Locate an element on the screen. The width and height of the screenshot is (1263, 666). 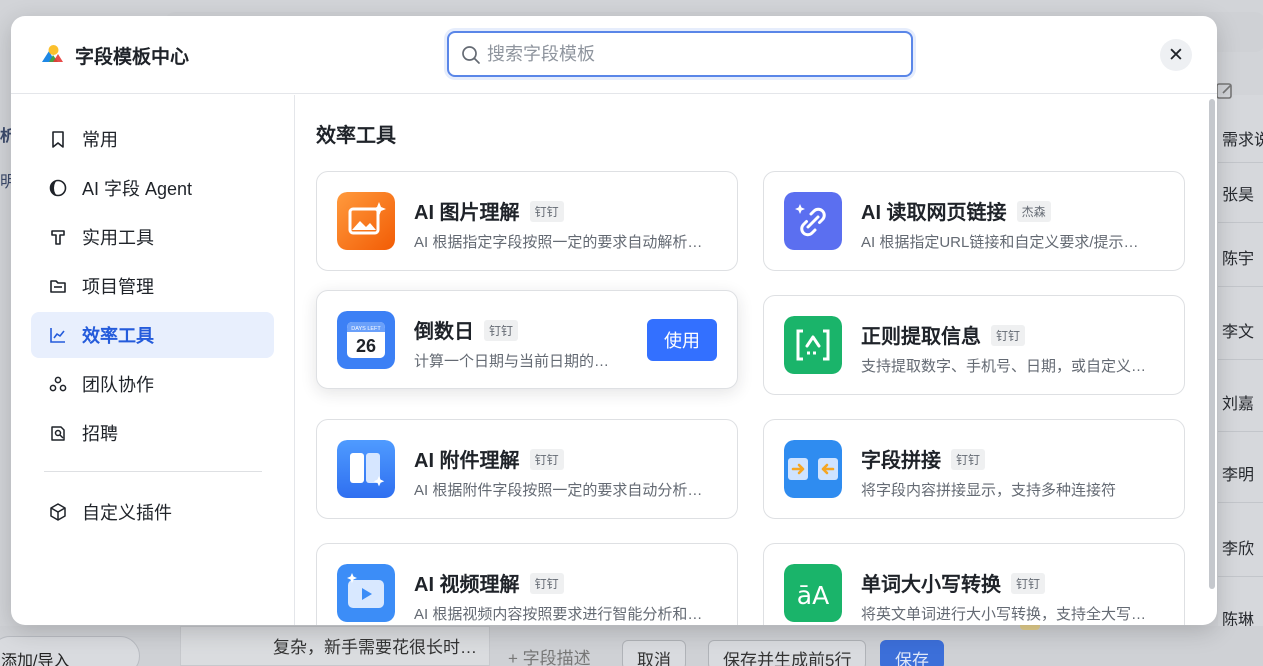
template-name: 字段拼接 钉钉 is located at coordinates (923, 458).